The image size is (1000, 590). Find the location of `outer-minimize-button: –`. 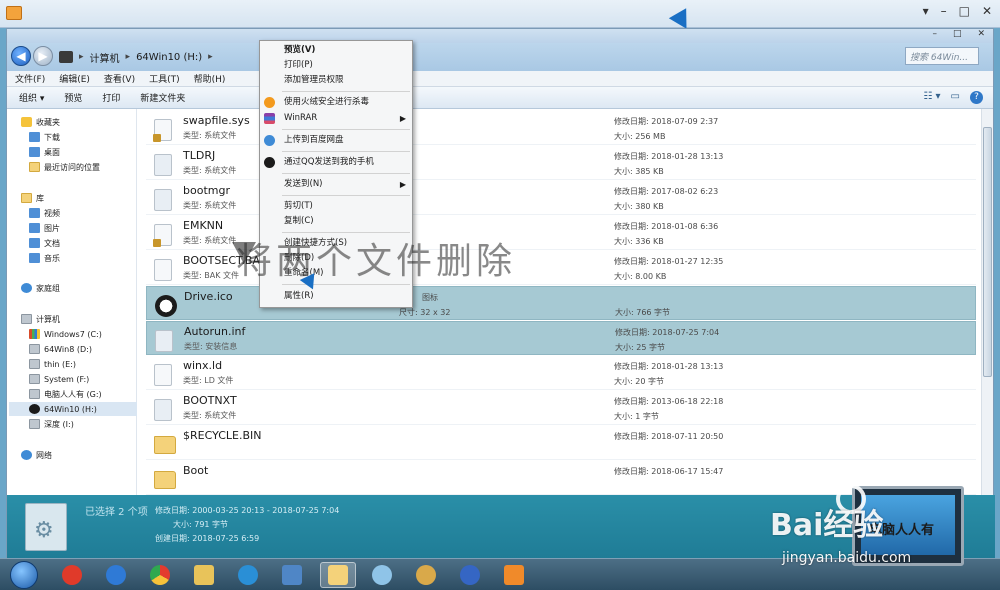

outer-minimize-button: – is located at coordinates (944, 11).